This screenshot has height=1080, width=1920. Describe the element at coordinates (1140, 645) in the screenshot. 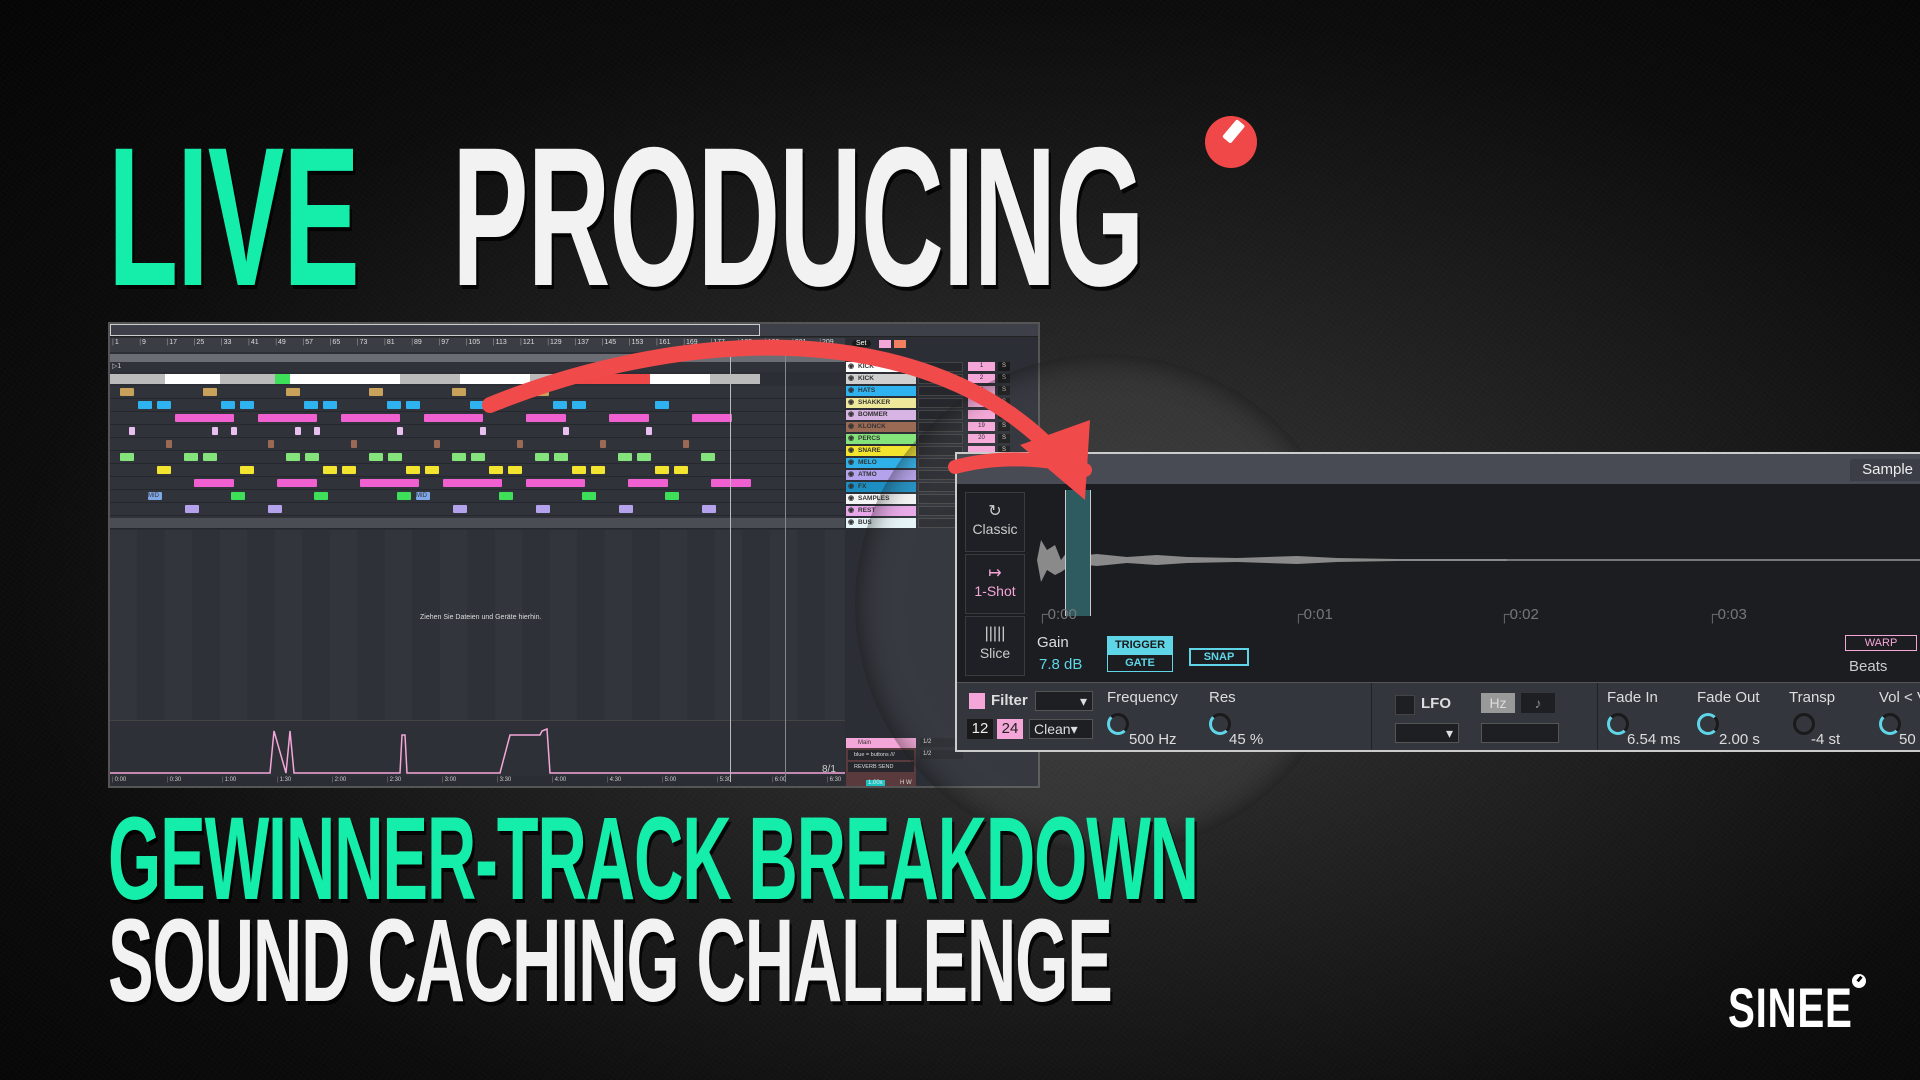

I see `trigger-button: TRIGGER` at that location.